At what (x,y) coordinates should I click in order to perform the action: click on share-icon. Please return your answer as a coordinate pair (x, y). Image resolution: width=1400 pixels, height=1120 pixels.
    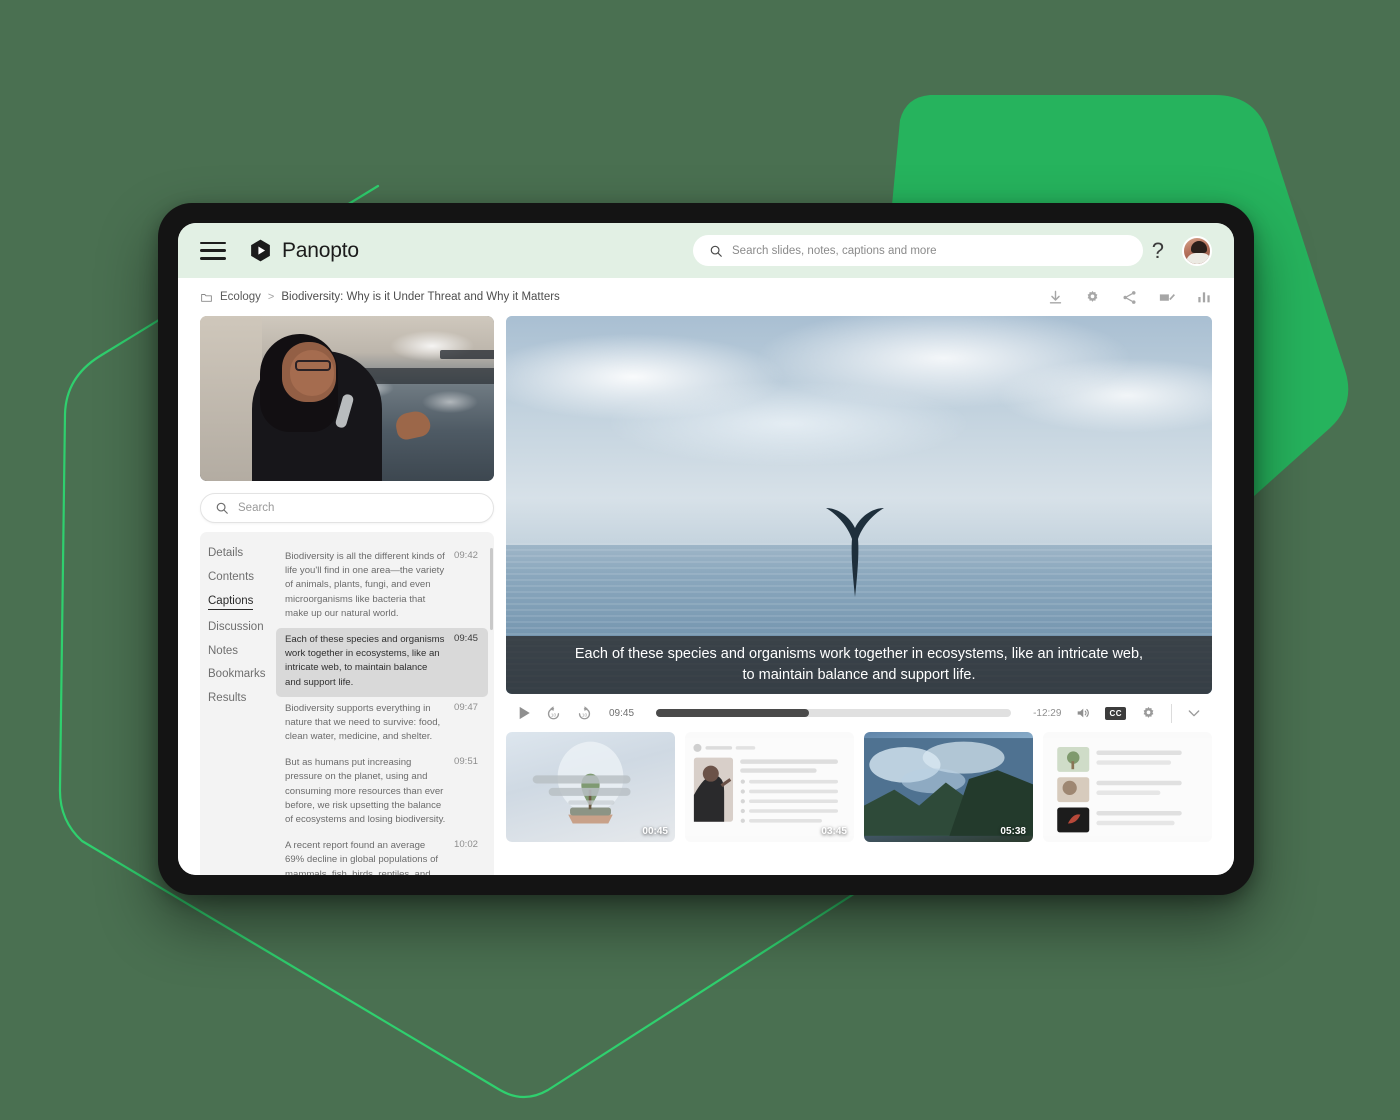
    Looking at the image, I should click on (1129, 297).